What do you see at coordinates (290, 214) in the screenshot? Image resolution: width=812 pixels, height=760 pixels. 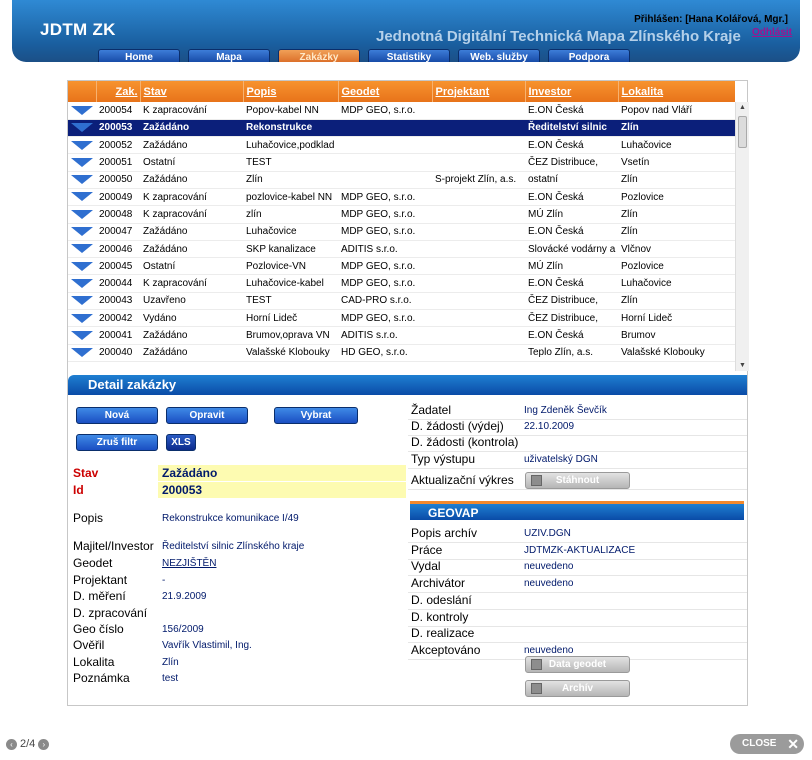 I see `cell-popis: zlín` at bounding box center [290, 214].